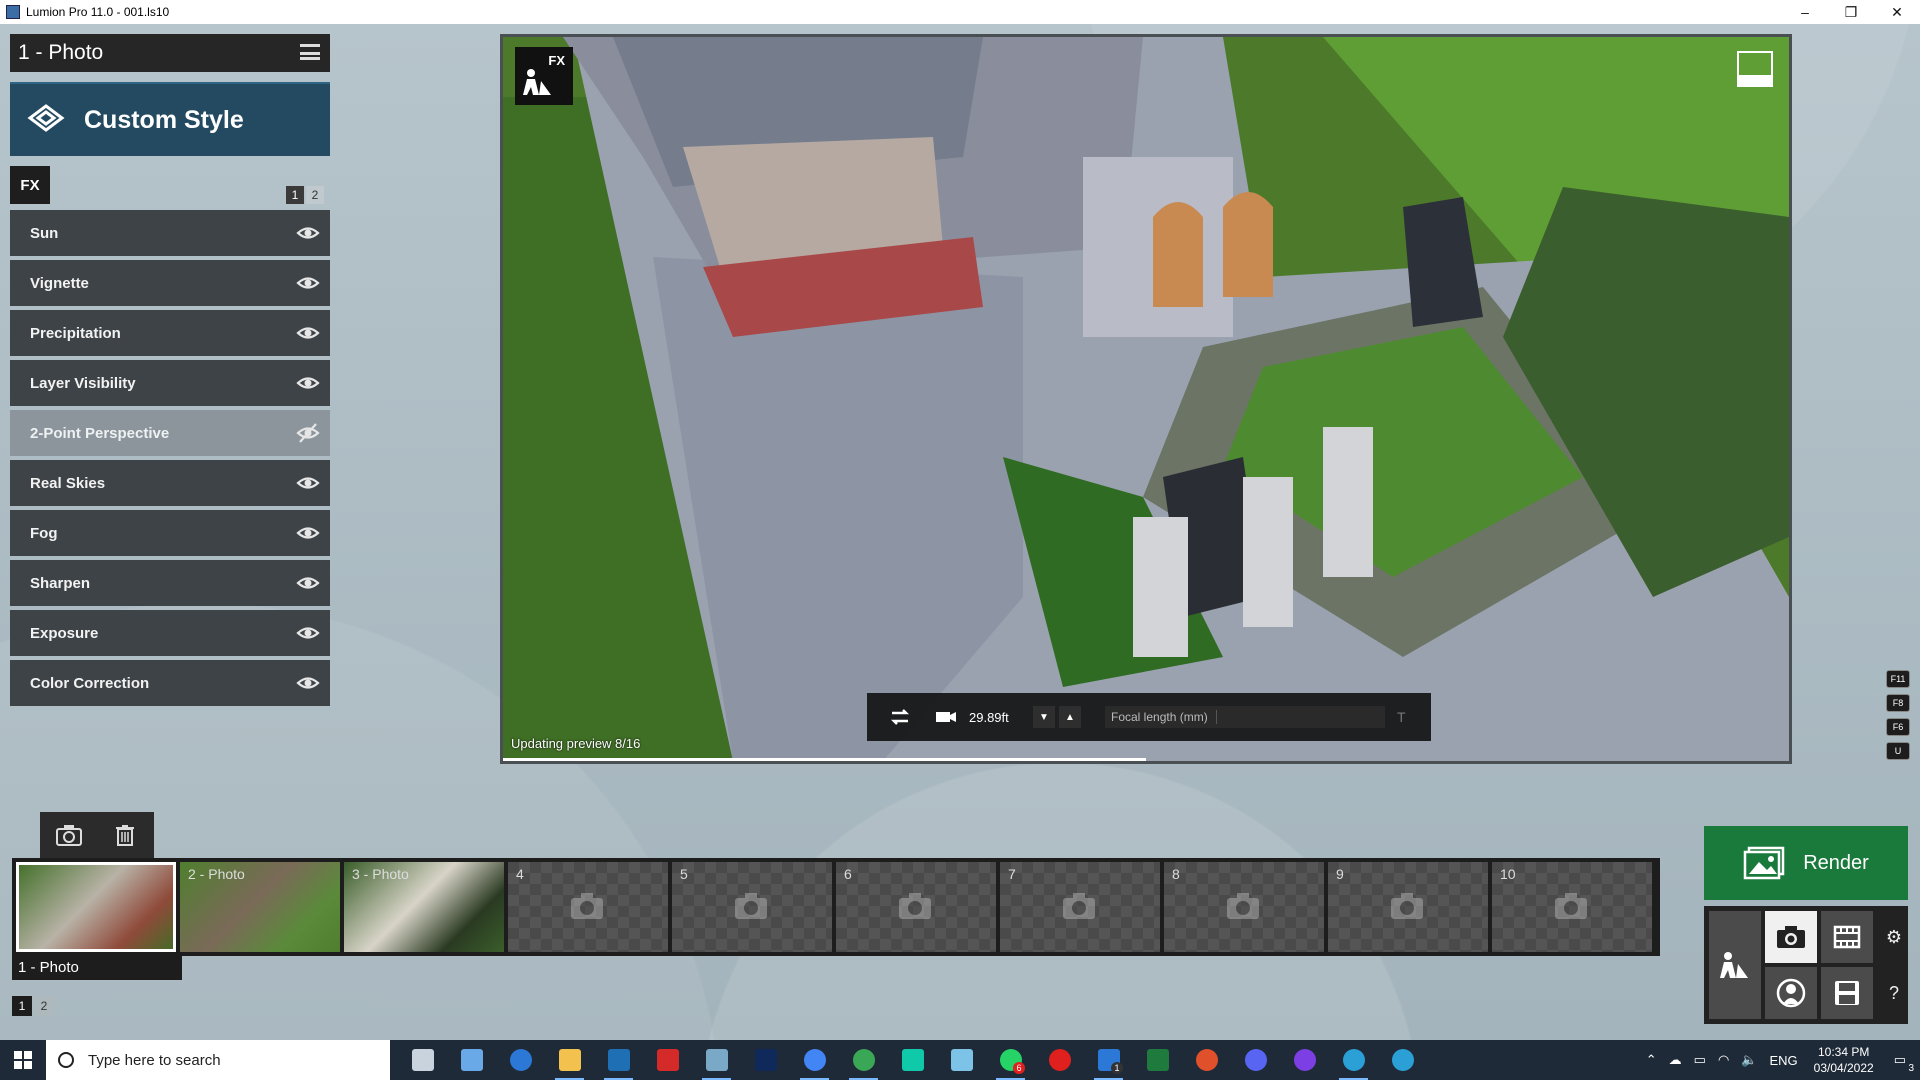  I want to click on grammarly-icon, so click(1206, 1060).